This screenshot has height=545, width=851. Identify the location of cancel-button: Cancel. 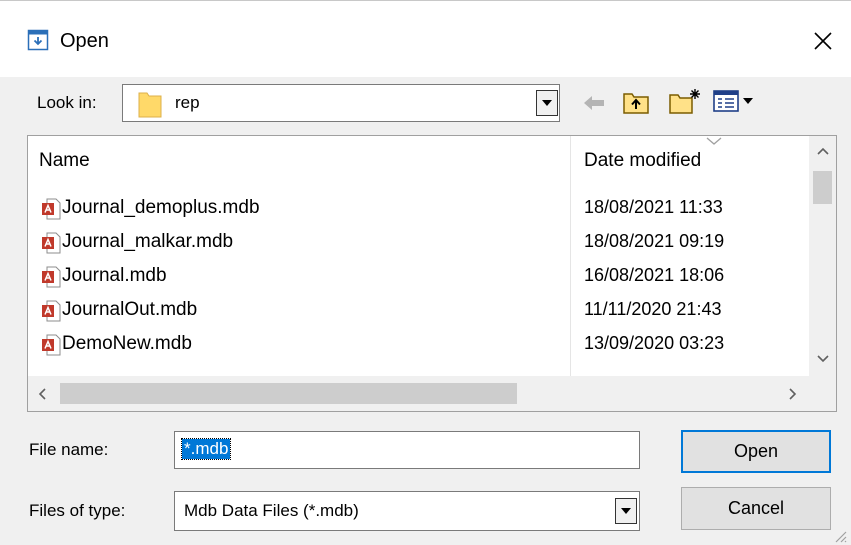
(756, 508).